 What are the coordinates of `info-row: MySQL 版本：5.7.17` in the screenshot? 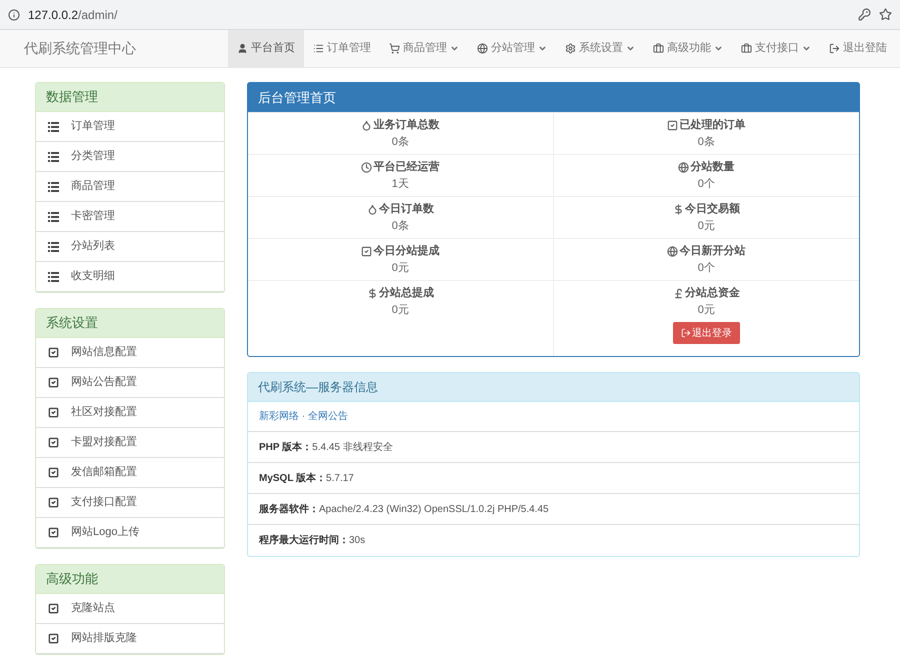 It's located at (553, 478).